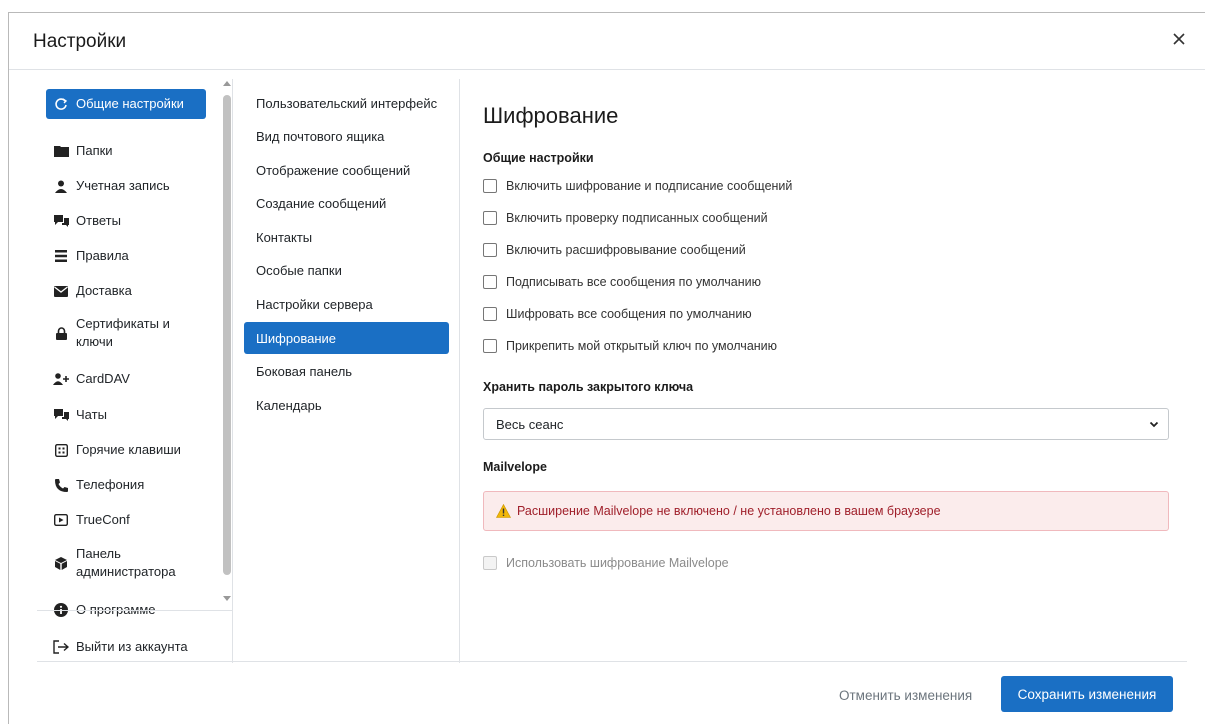 Image resolution: width=1205 pixels, height=724 pixels. What do you see at coordinates (61, 563) in the screenshot?
I see `admin-icon` at bounding box center [61, 563].